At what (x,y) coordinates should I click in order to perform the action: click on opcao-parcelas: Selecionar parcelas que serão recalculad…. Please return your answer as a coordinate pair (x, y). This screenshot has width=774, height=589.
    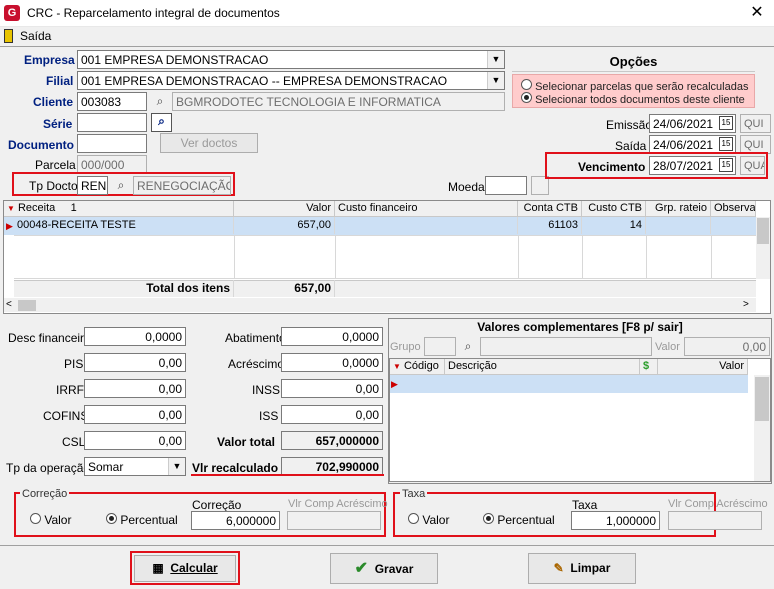
    Looking at the image, I should click on (634, 86).